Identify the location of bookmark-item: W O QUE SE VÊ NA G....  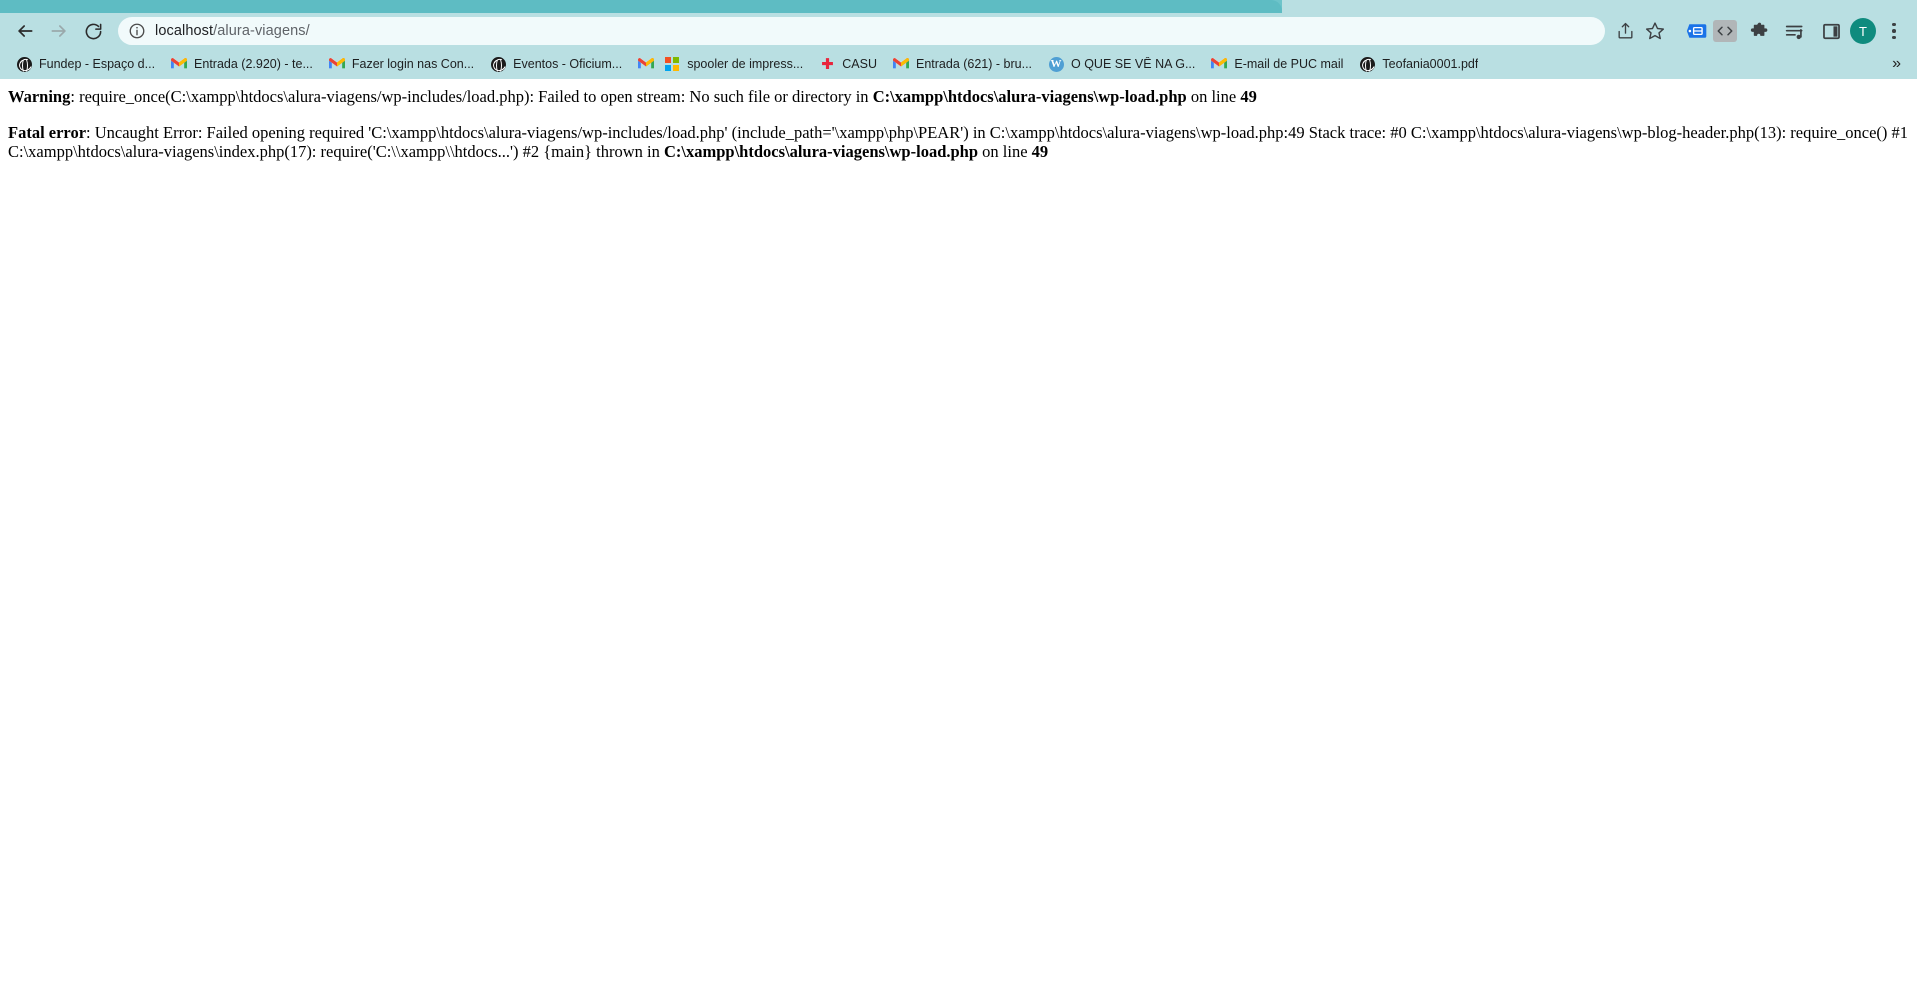
(1121, 64).